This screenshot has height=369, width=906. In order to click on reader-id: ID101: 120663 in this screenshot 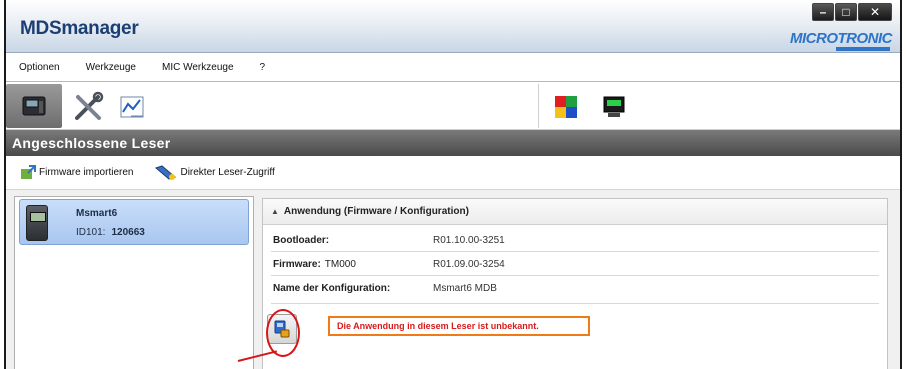, I will do `click(110, 232)`.